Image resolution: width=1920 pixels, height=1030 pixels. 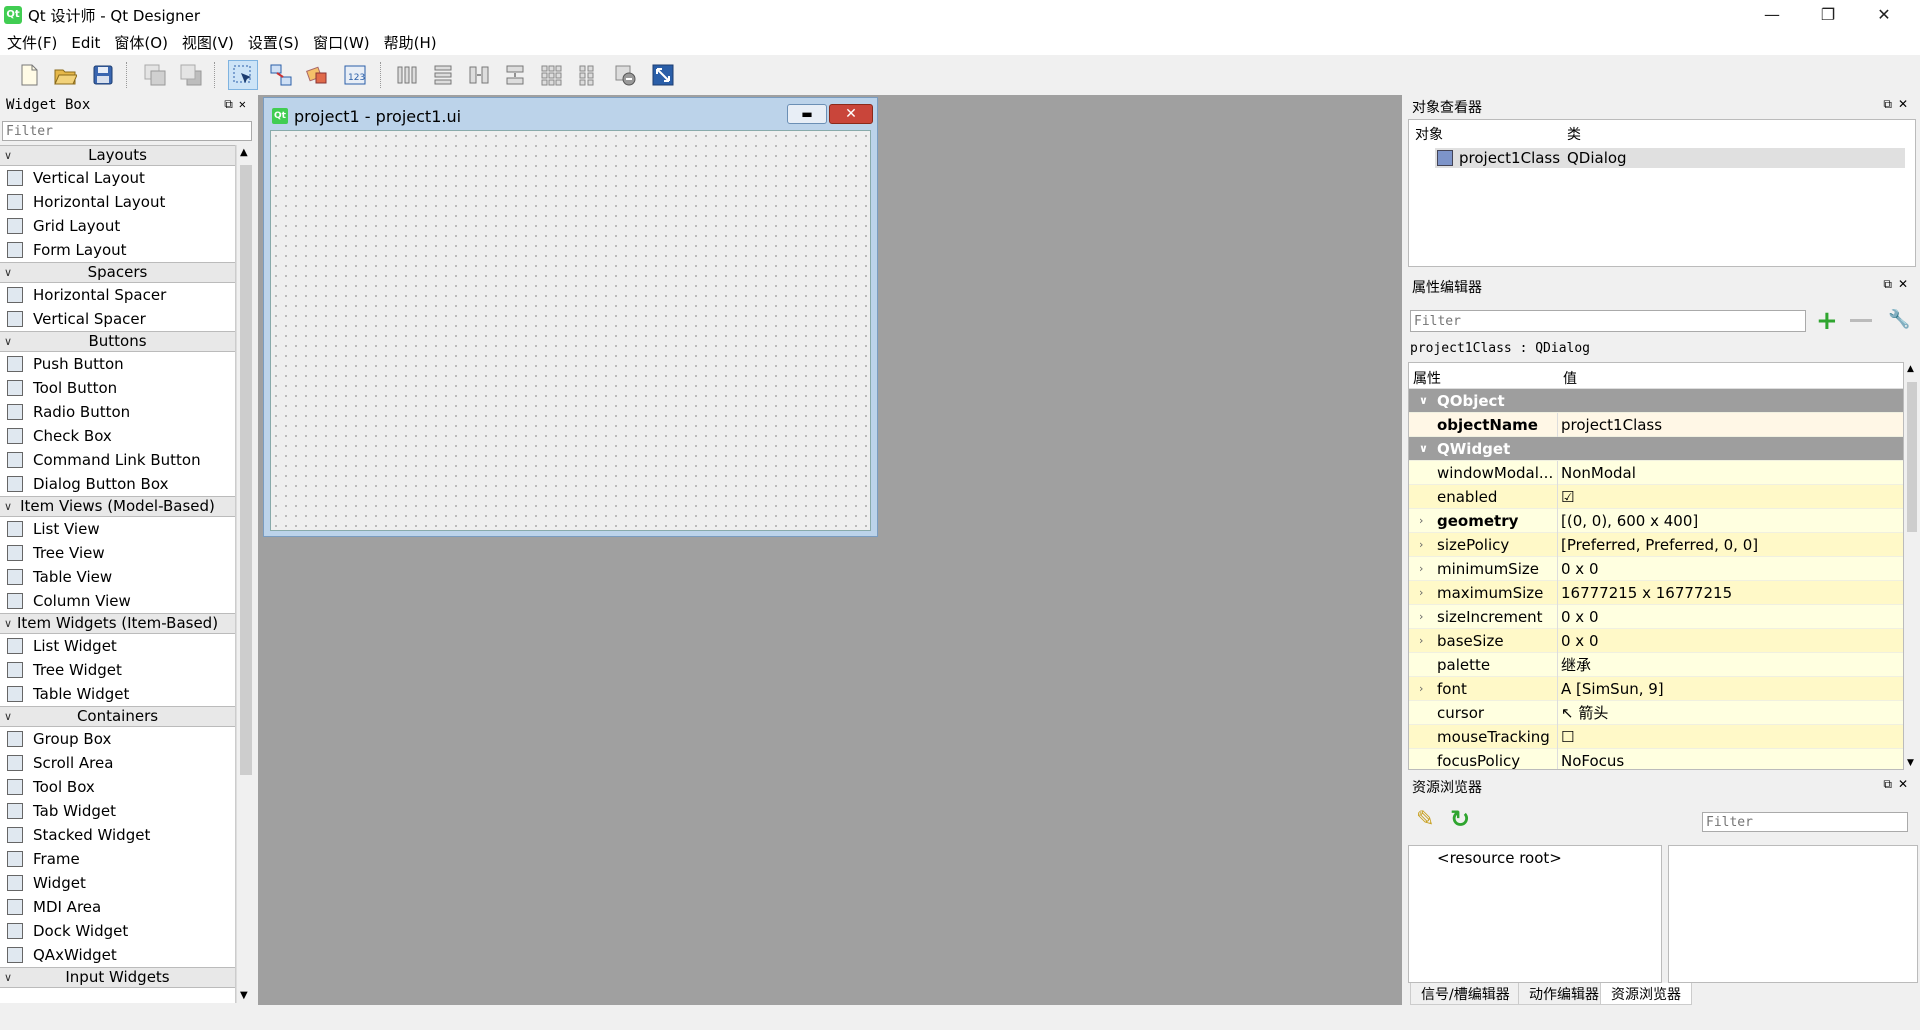 I want to click on property-row: palette 继承, so click(x=1656, y=665).